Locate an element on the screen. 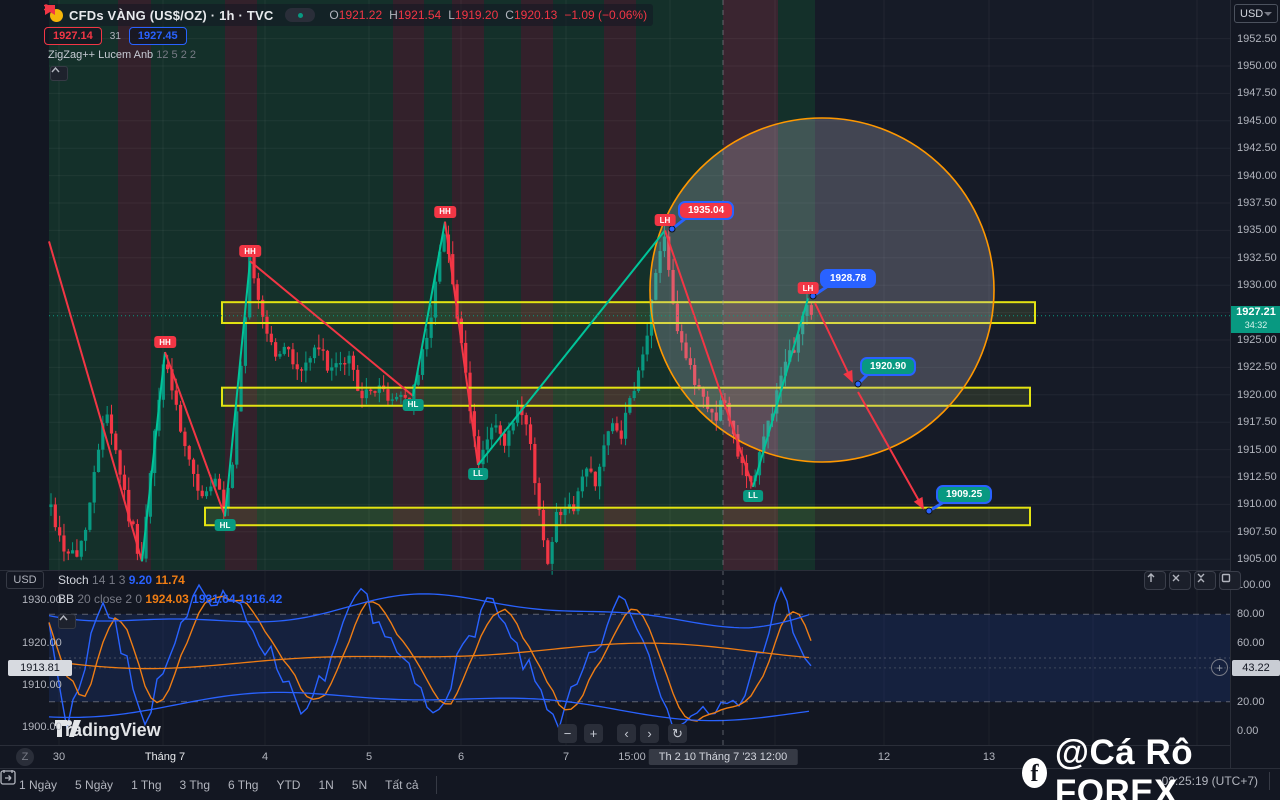  watermark-text: @Cá Rô FOREX is located at coordinates (1124, 766).